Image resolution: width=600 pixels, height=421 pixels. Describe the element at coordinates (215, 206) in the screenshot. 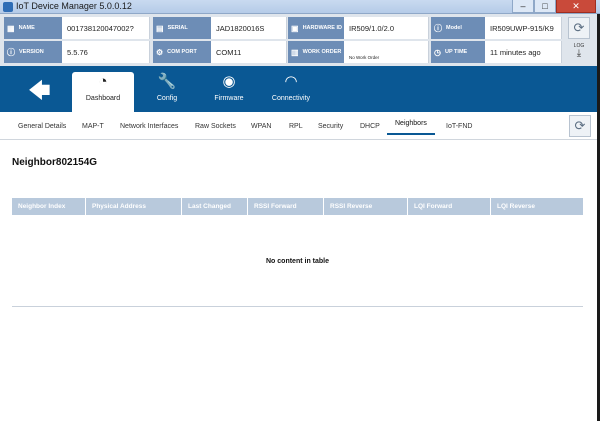

I see `col-last-changed: Last Changed` at that location.